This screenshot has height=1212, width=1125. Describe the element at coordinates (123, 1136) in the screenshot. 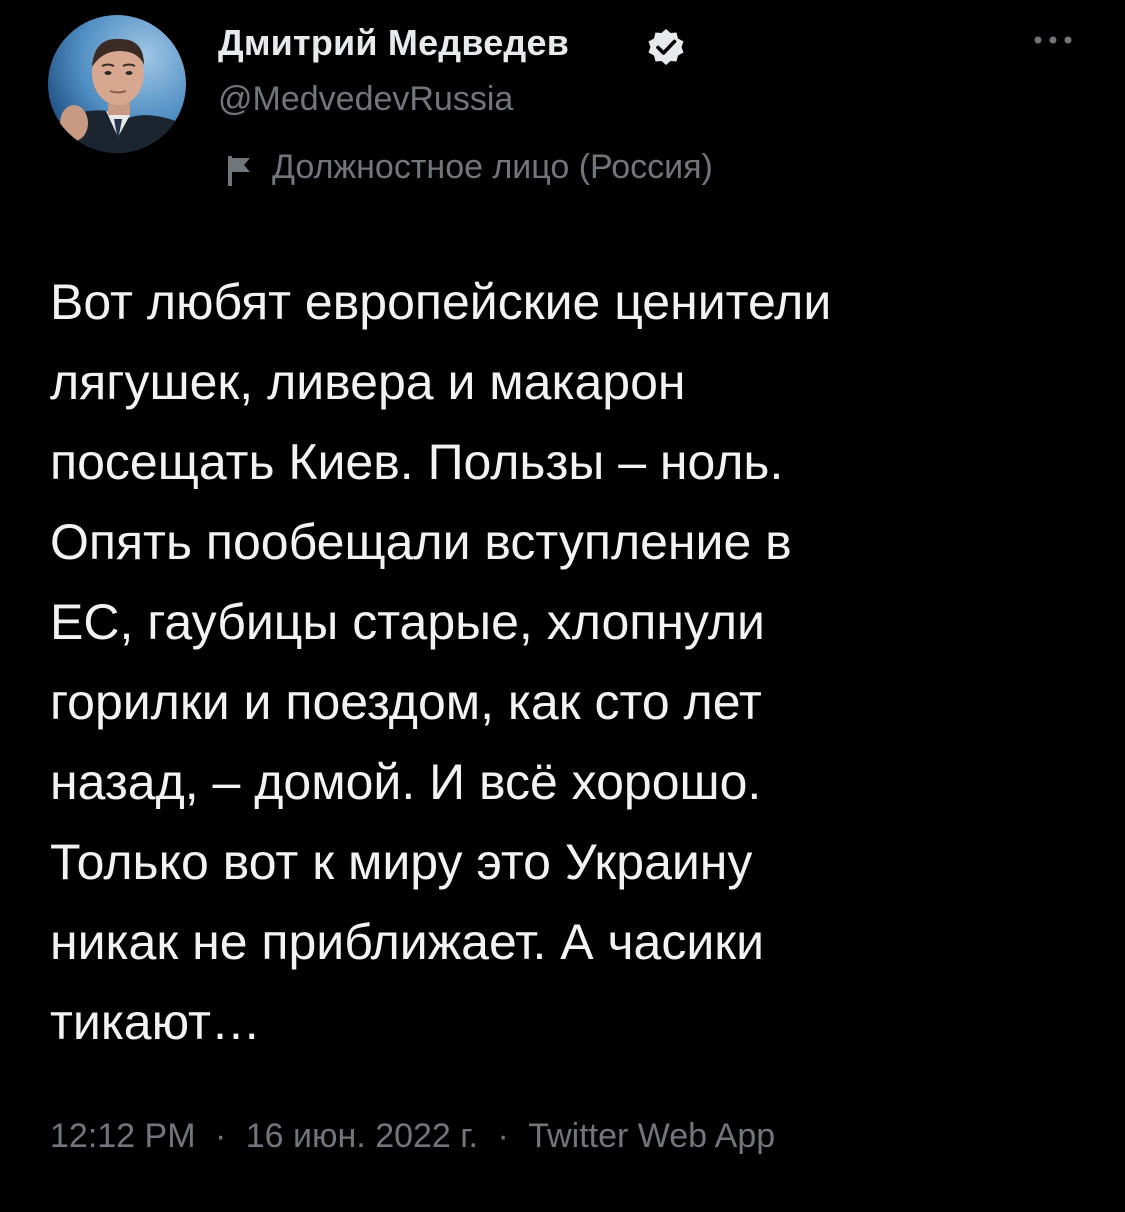

I see `tweet-time: 12:12 PM` at that location.